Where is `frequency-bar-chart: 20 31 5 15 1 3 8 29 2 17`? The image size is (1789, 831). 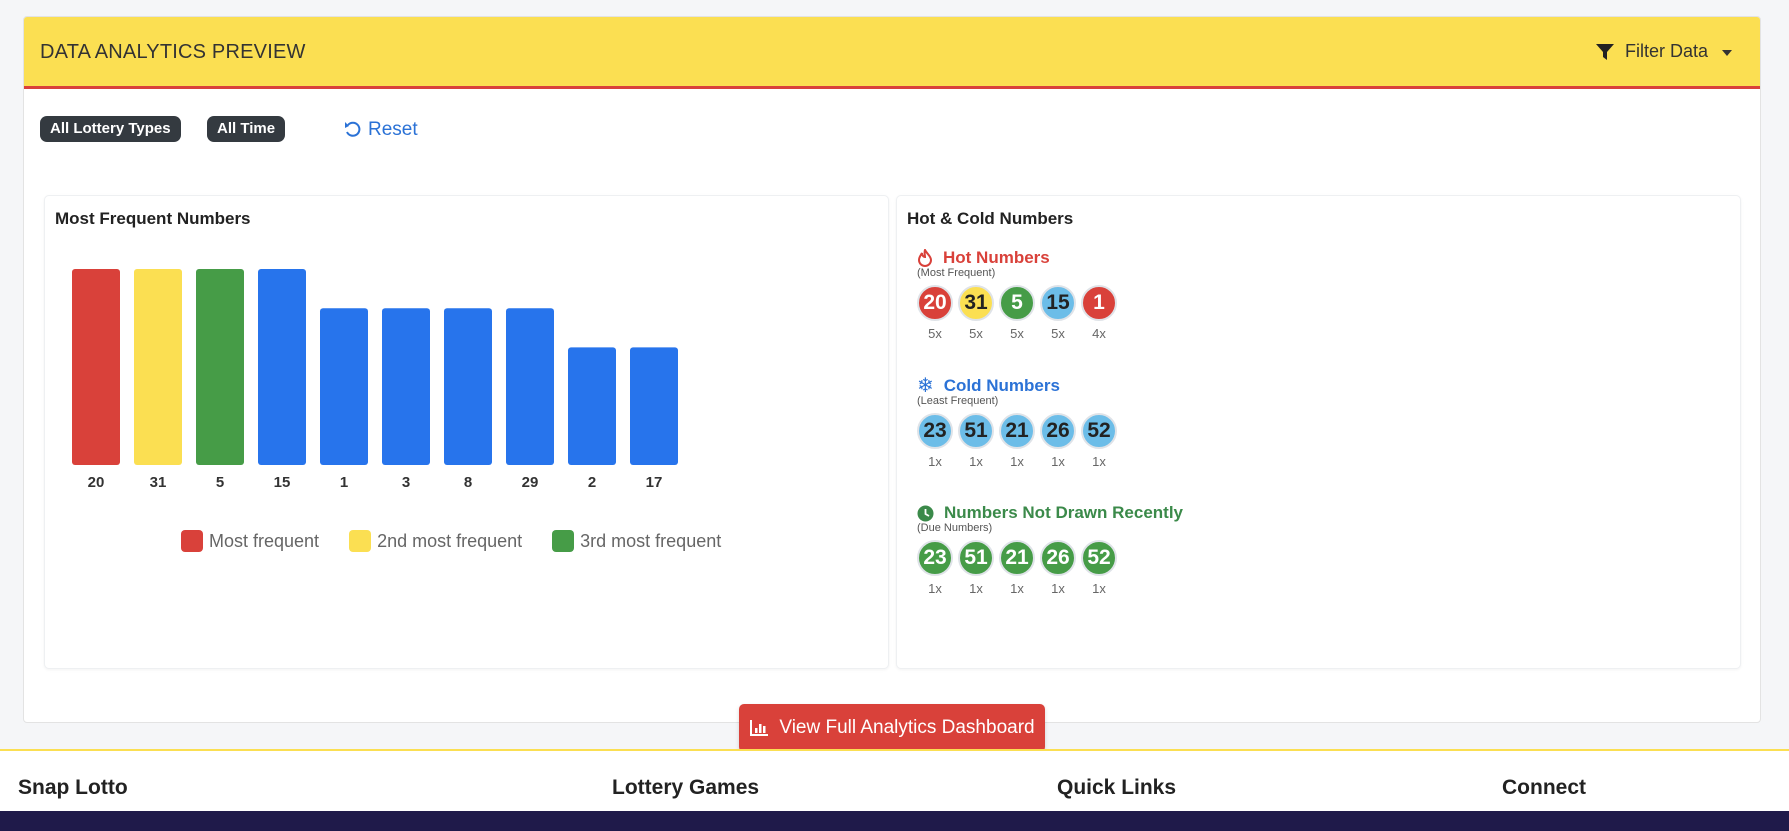 frequency-bar-chart: 20 31 5 15 1 3 8 29 2 17 is located at coordinates (375, 380).